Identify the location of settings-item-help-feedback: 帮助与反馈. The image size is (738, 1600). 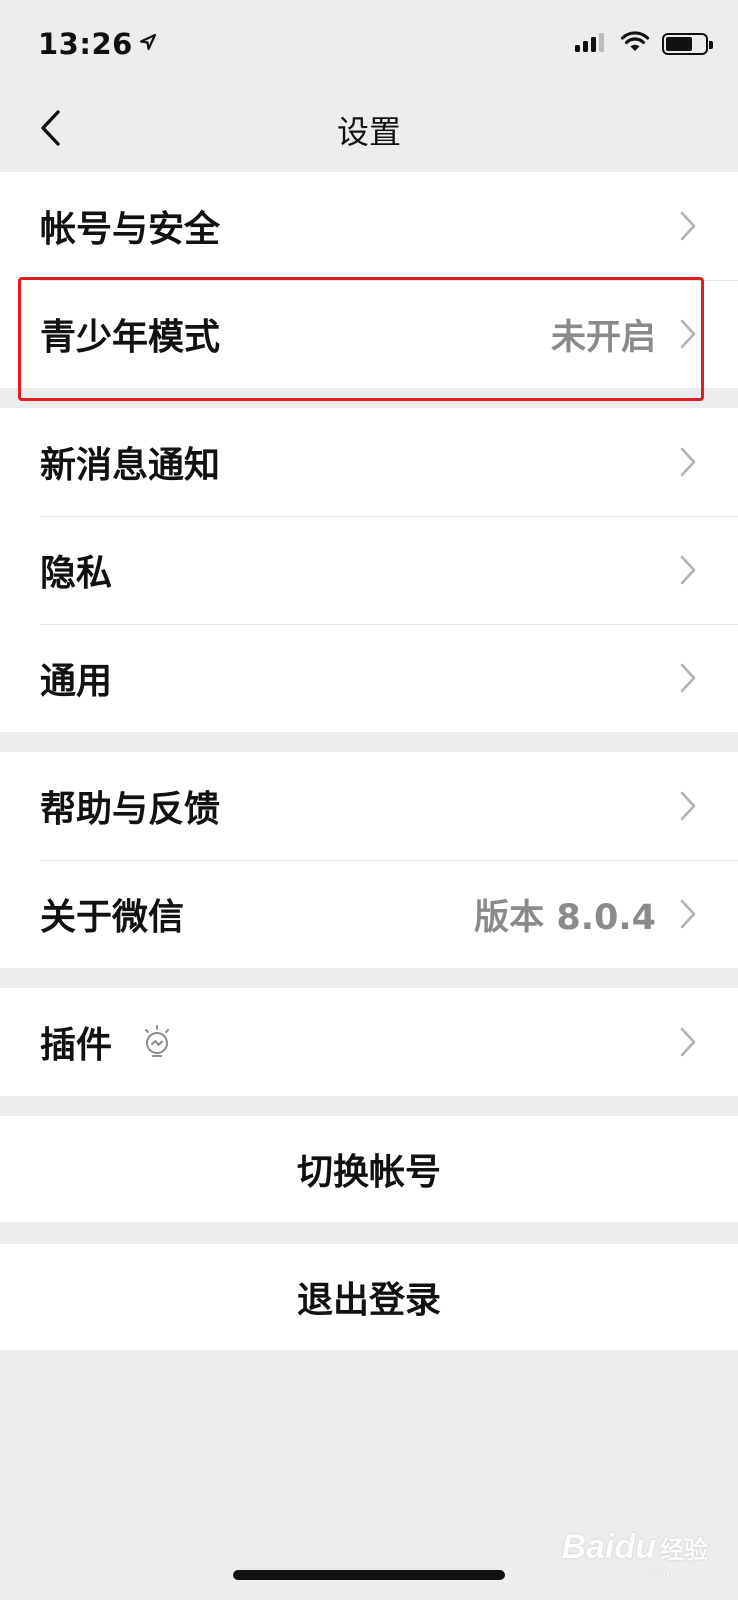
(369, 806).